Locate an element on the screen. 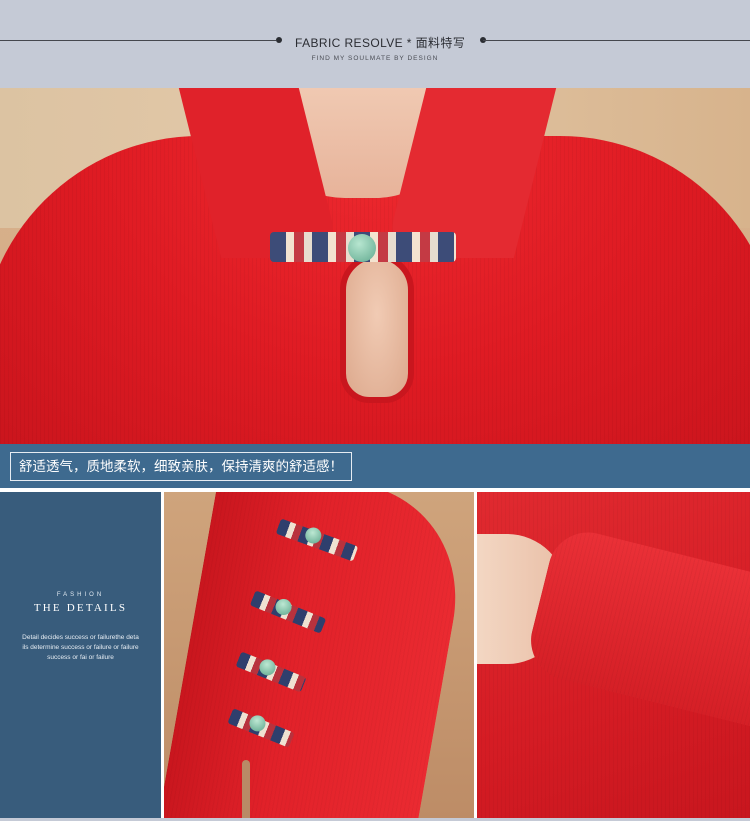  caption-band: 舒适透气，质地柔软，细致亲肤，保持清爽的舒适感！ is located at coordinates (375, 466).